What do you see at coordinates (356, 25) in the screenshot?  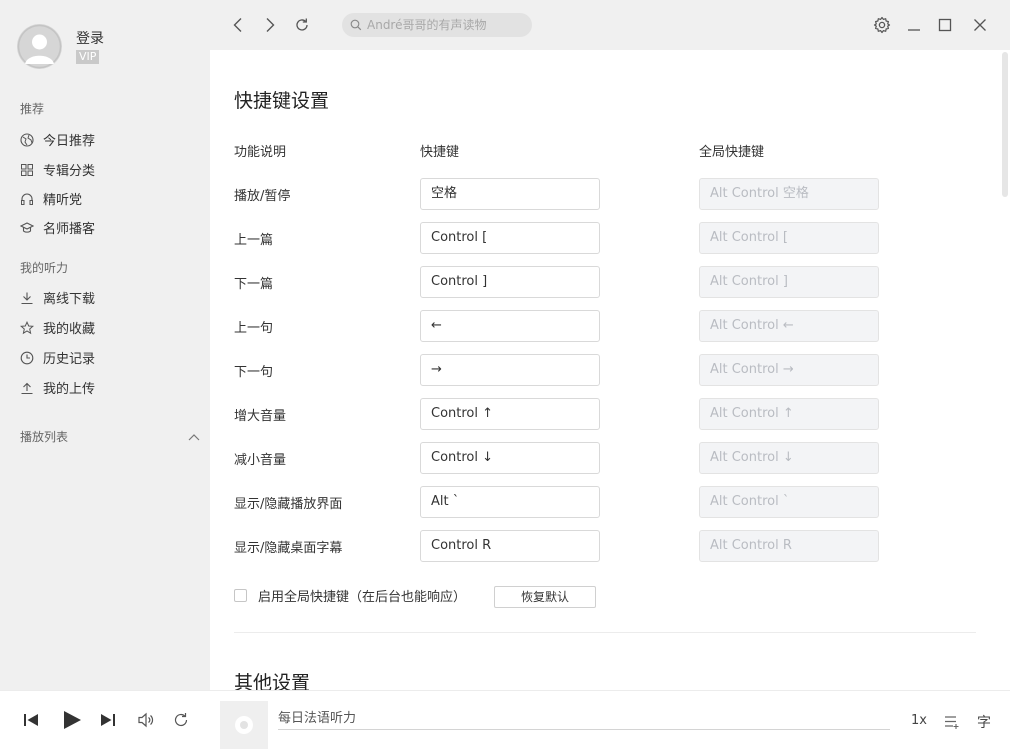 I see `search-icon` at bounding box center [356, 25].